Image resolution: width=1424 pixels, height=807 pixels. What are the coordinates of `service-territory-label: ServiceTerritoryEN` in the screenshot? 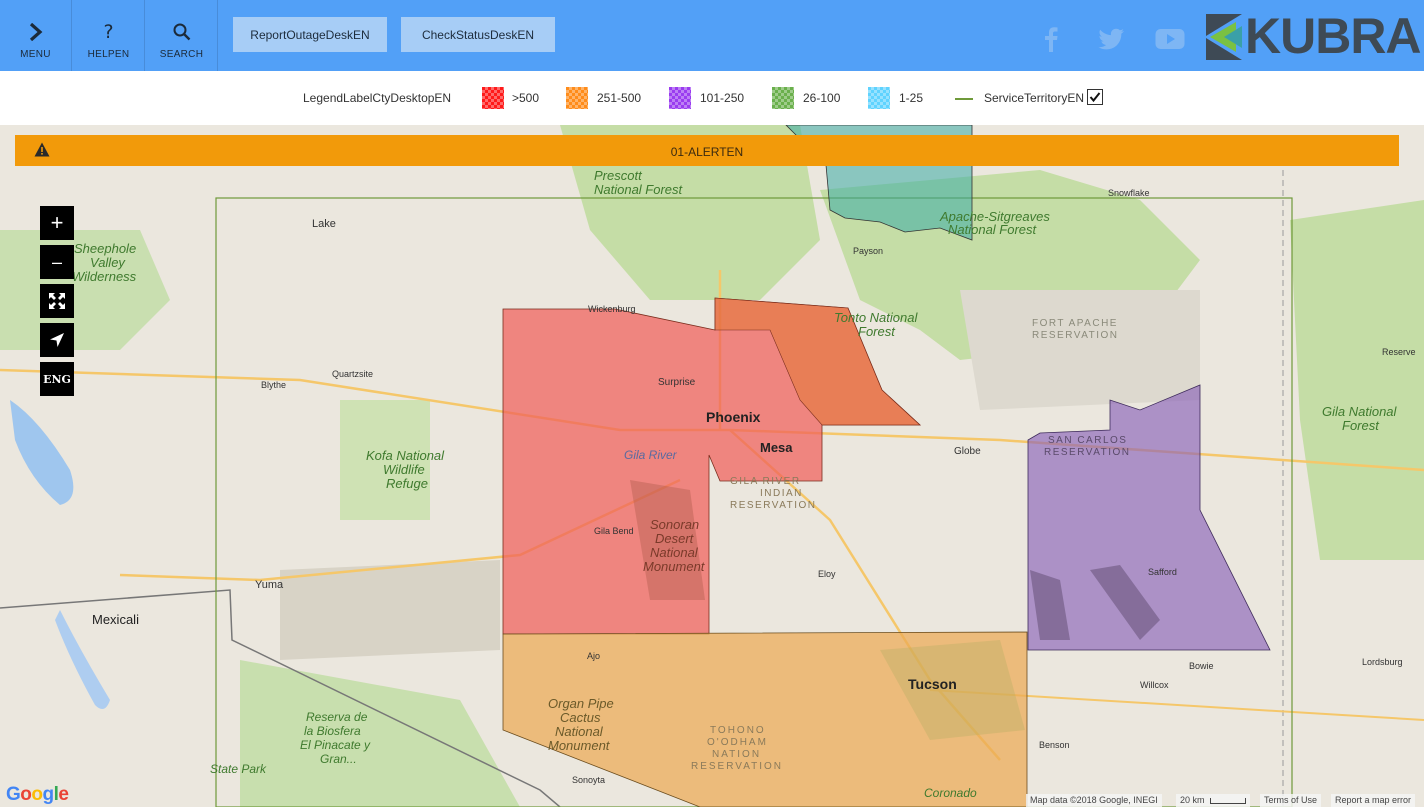 It's located at (1034, 98).